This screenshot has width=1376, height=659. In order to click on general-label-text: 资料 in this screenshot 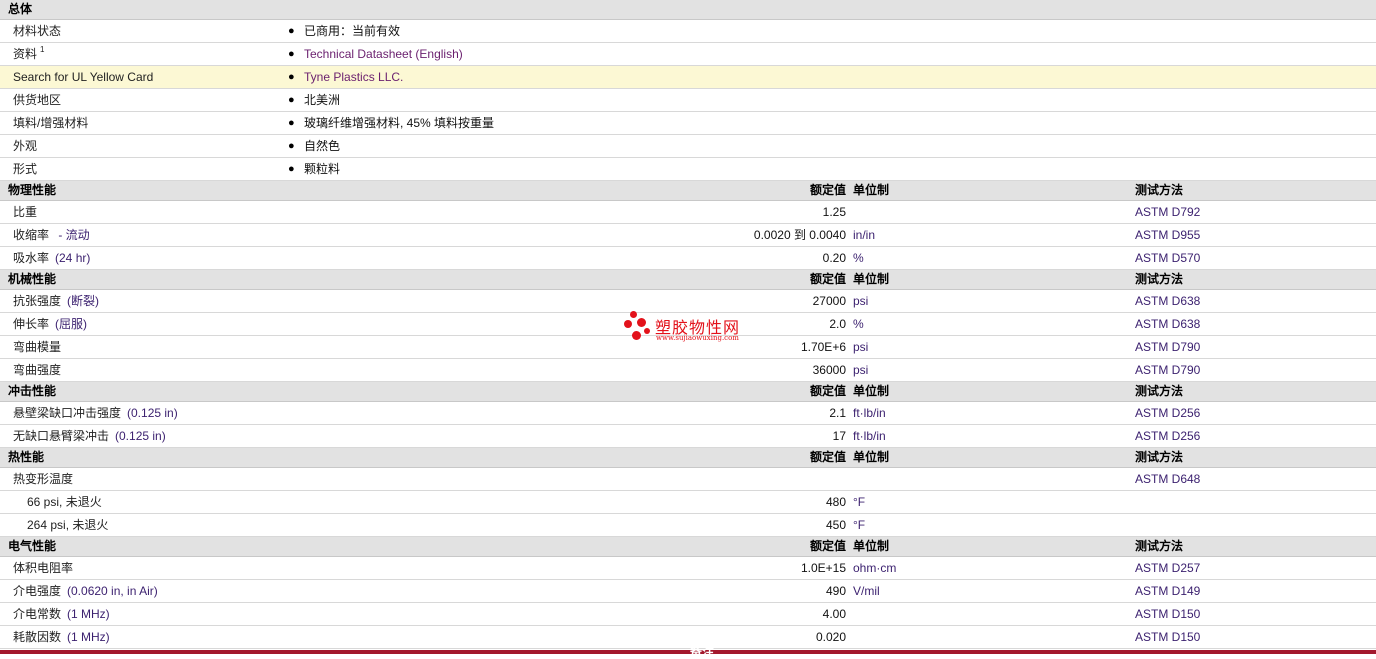, I will do `click(25, 54)`.